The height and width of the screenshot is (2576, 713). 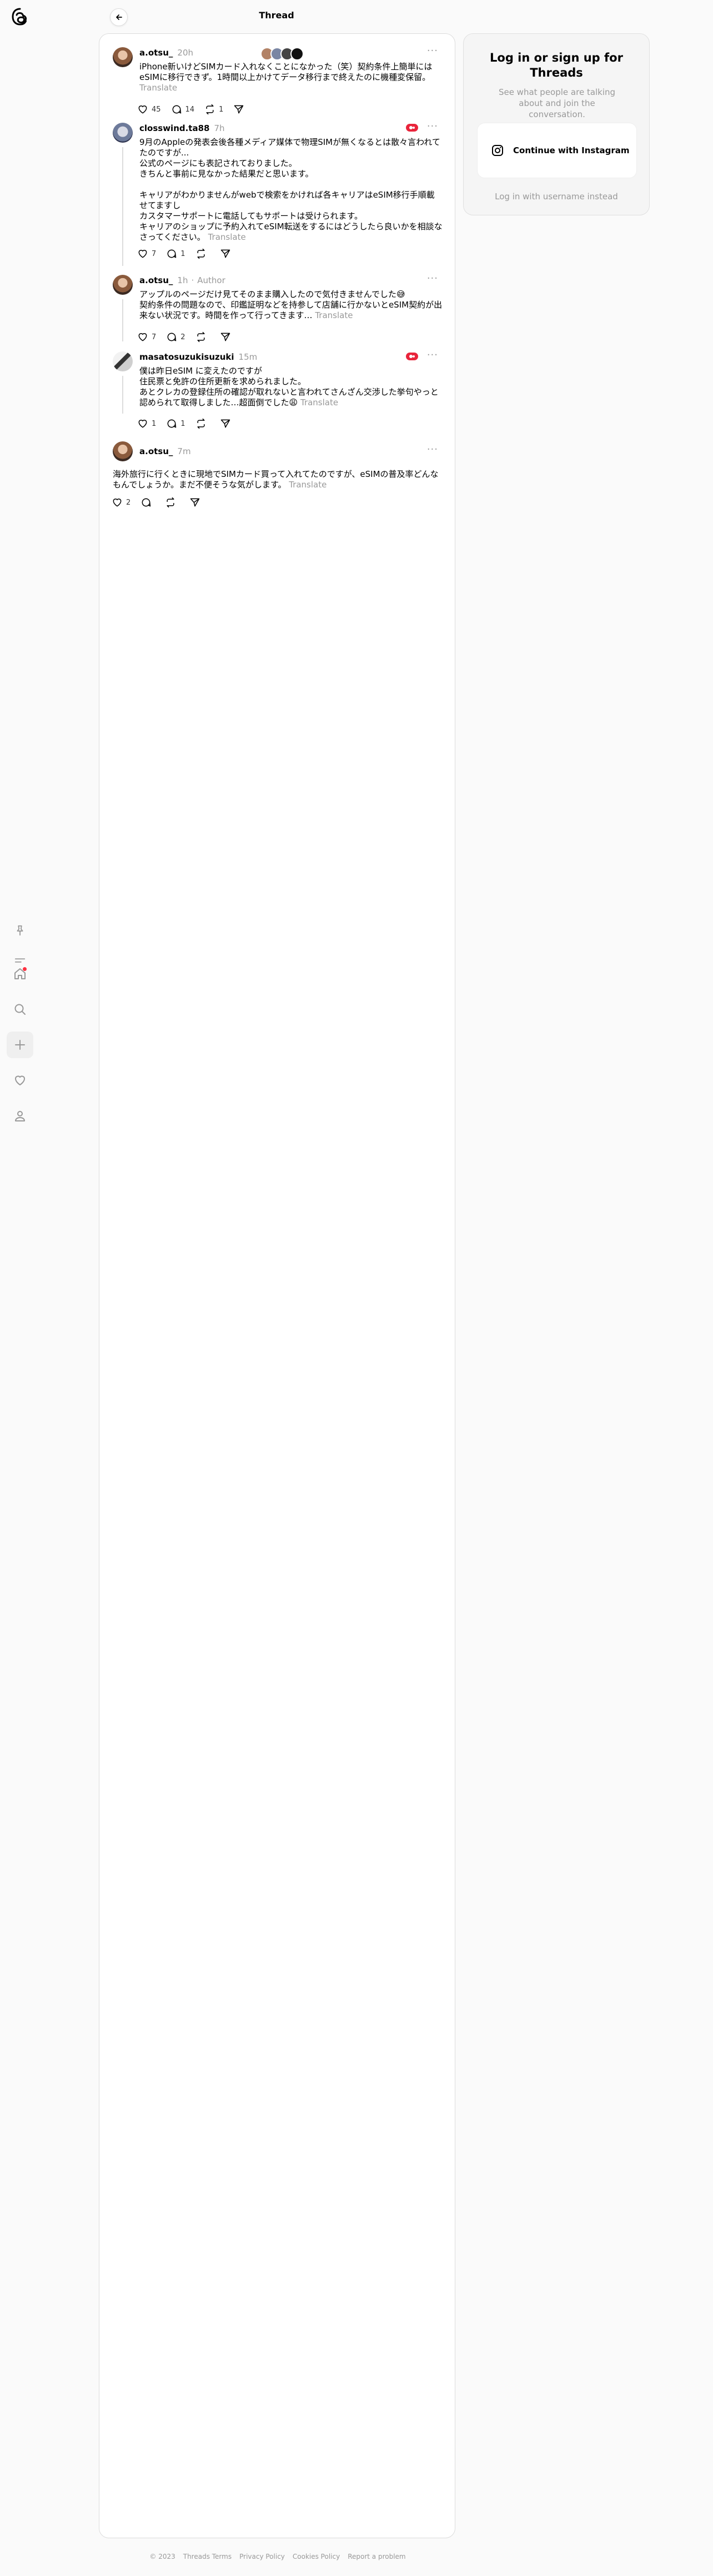 I want to click on page-title: Thread, so click(x=276, y=15).